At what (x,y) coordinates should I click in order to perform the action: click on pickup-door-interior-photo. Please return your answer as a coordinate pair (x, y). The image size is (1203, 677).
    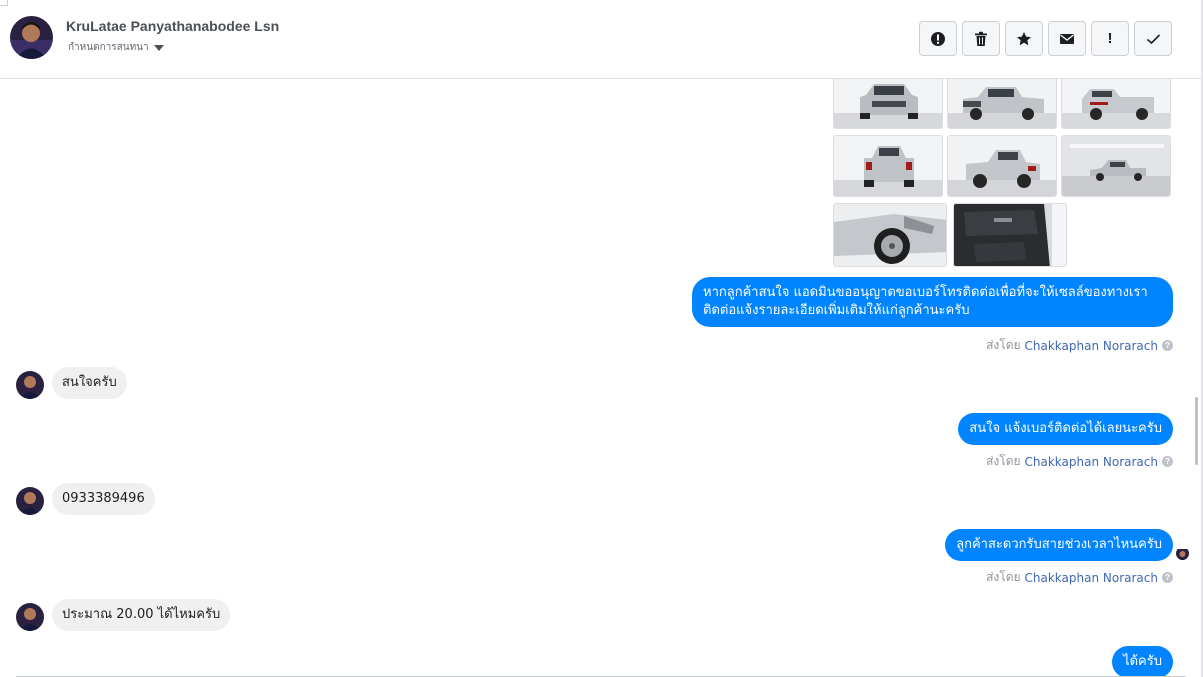
    Looking at the image, I should click on (1010, 235).